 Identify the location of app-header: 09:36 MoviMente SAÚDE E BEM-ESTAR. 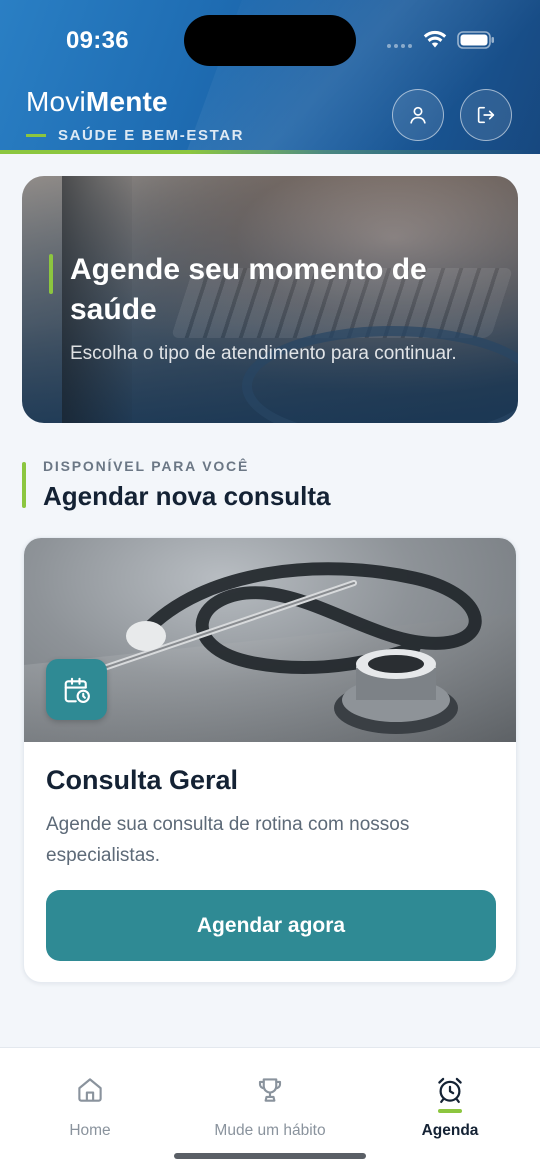
(270, 77).